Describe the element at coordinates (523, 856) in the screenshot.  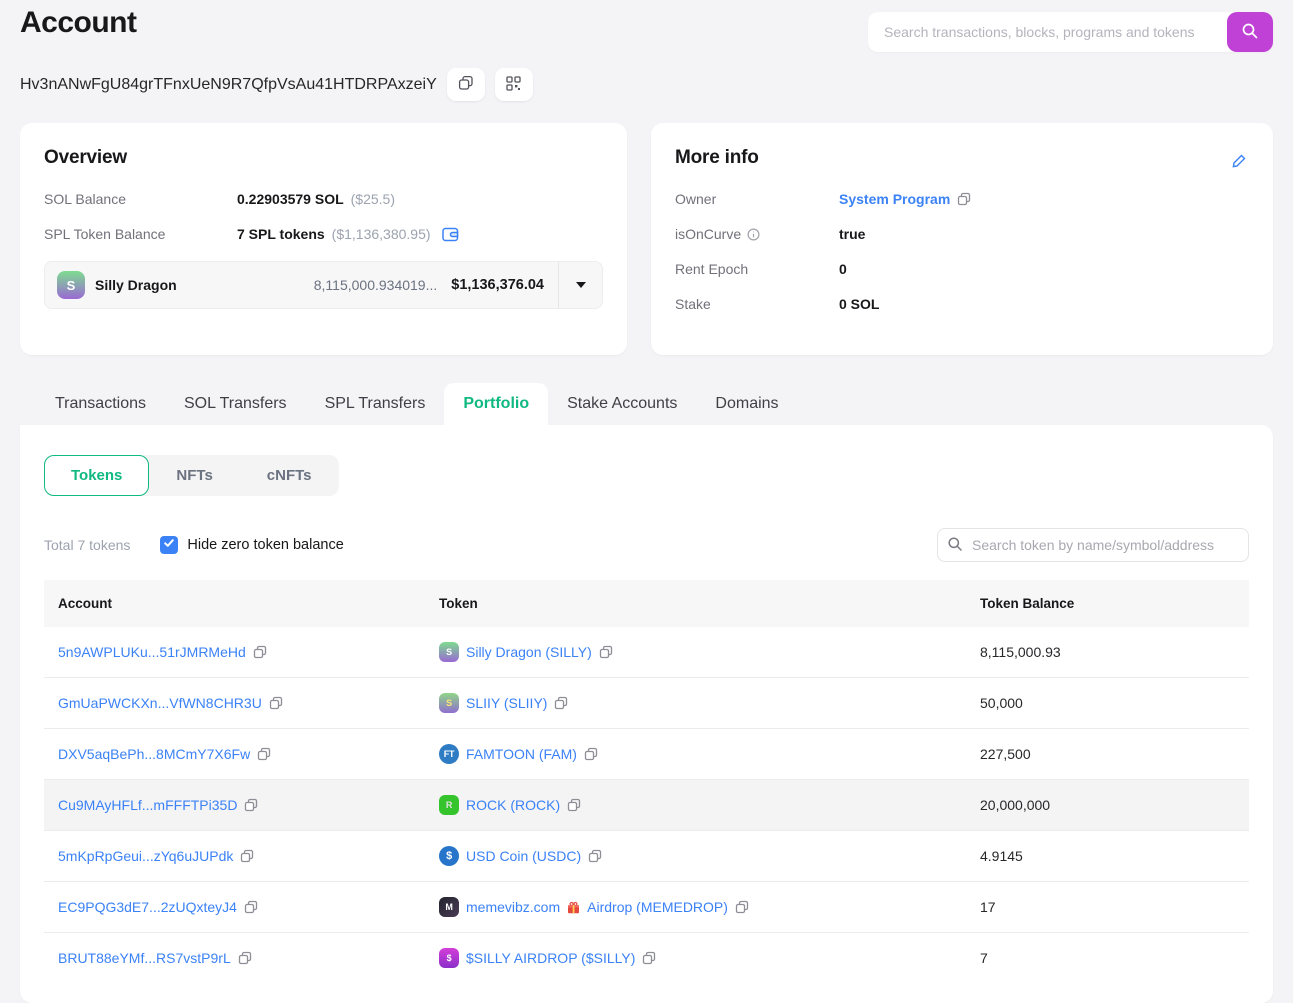
I see `token-link: USD Coin (USDC)` at that location.